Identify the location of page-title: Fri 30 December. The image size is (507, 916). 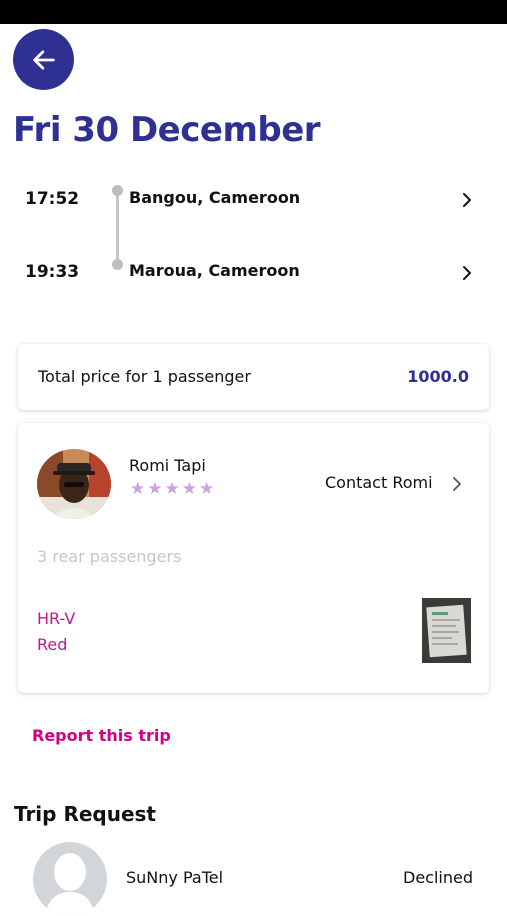
(167, 130).